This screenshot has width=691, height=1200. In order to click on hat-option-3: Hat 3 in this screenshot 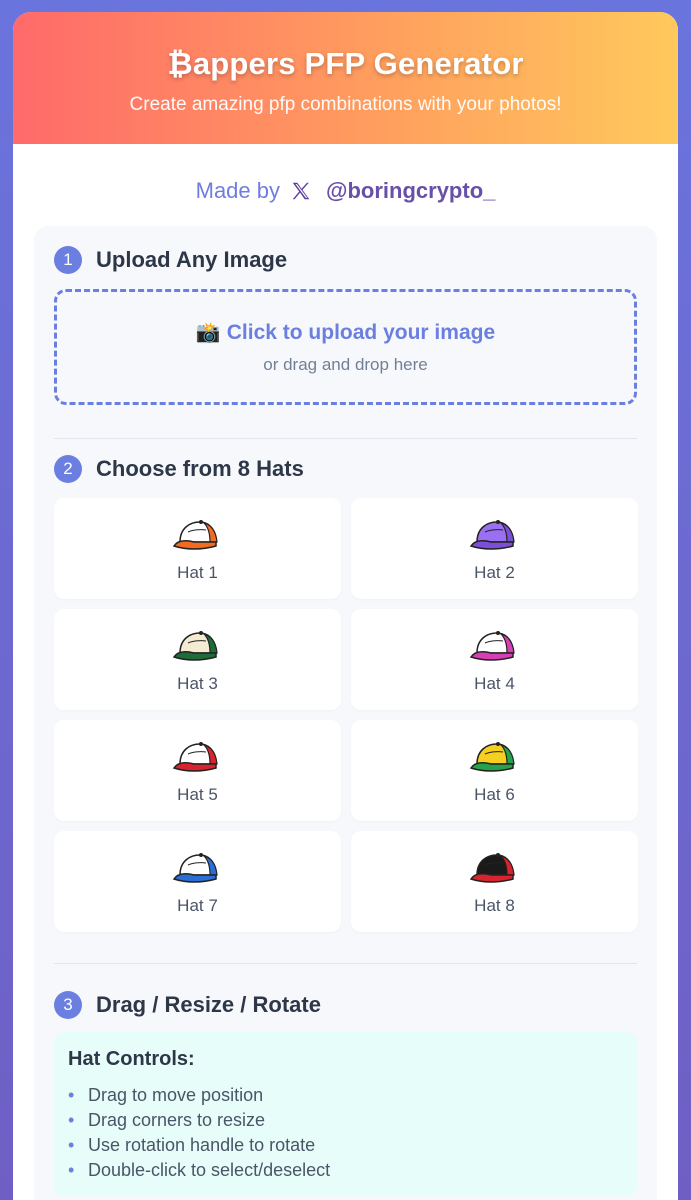, I will do `click(197, 659)`.